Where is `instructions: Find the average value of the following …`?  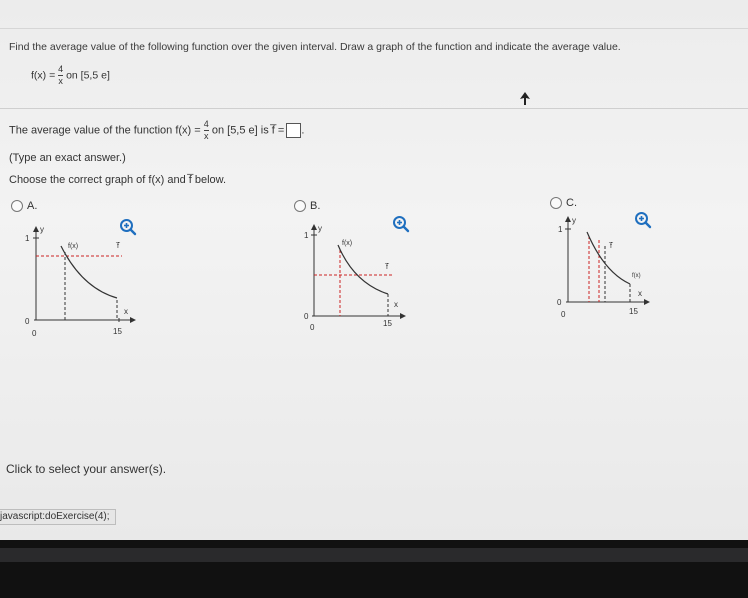
instructions: Find the average value of the following … is located at coordinates (315, 47).